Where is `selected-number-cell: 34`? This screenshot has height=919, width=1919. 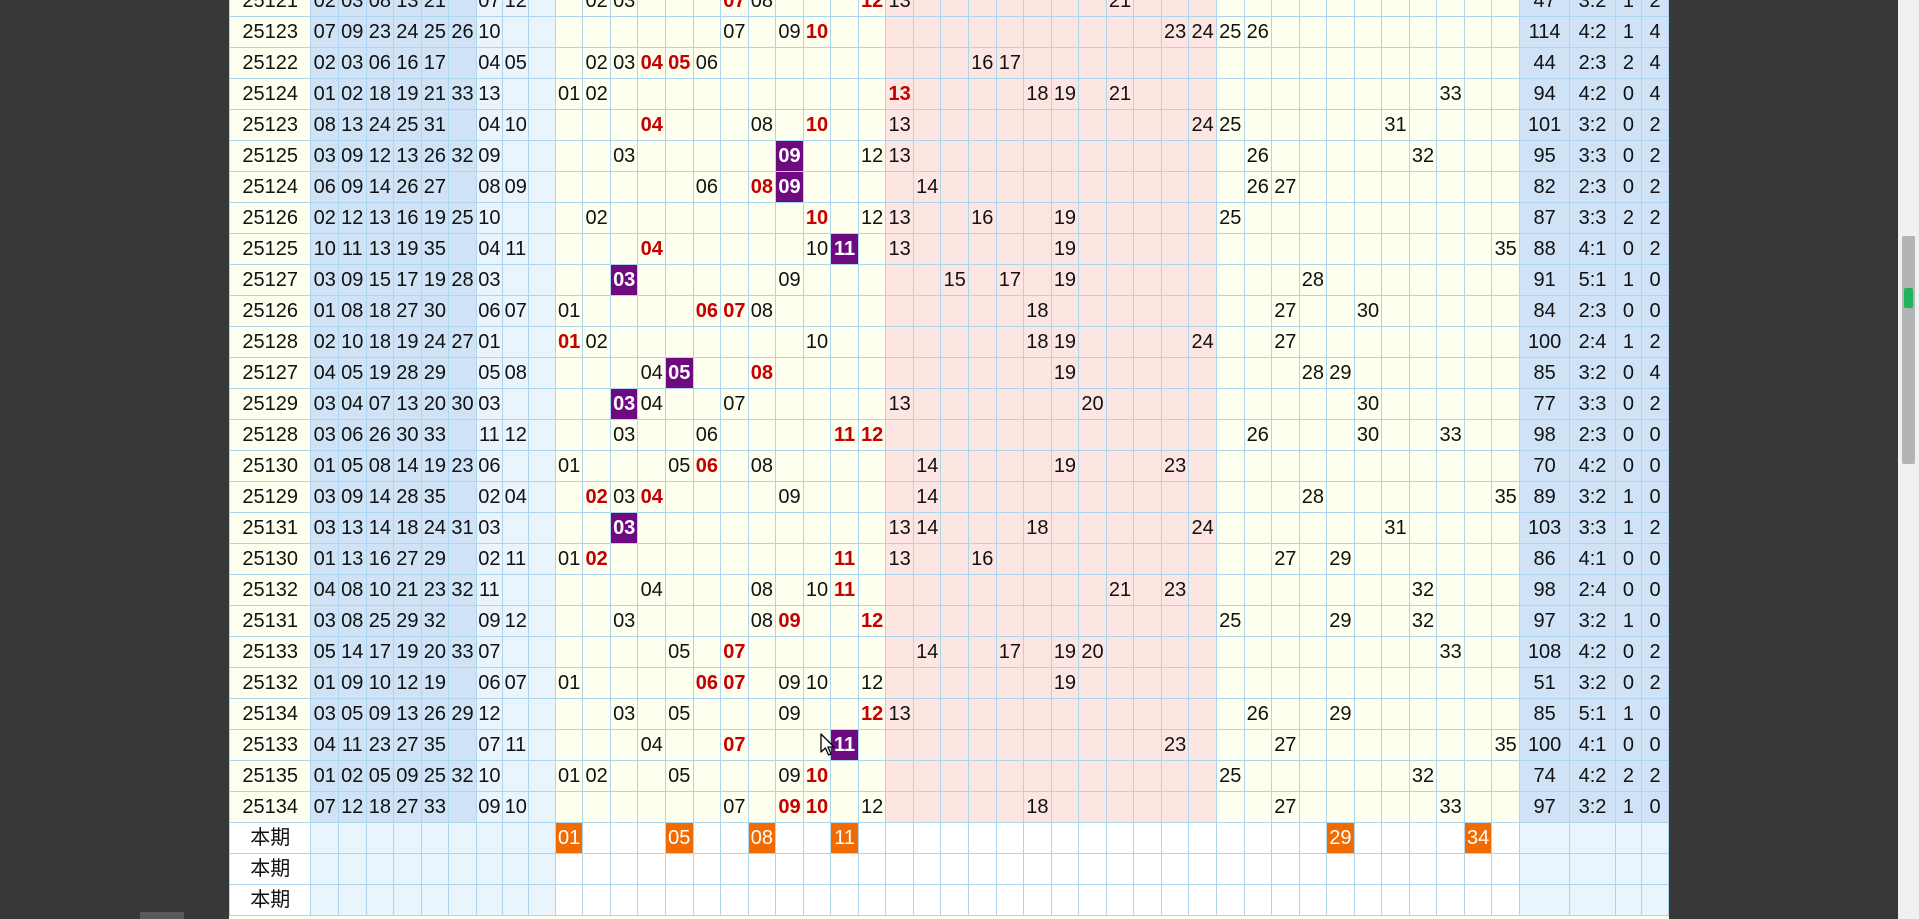 selected-number-cell: 34 is located at coordinates (1478, 838).